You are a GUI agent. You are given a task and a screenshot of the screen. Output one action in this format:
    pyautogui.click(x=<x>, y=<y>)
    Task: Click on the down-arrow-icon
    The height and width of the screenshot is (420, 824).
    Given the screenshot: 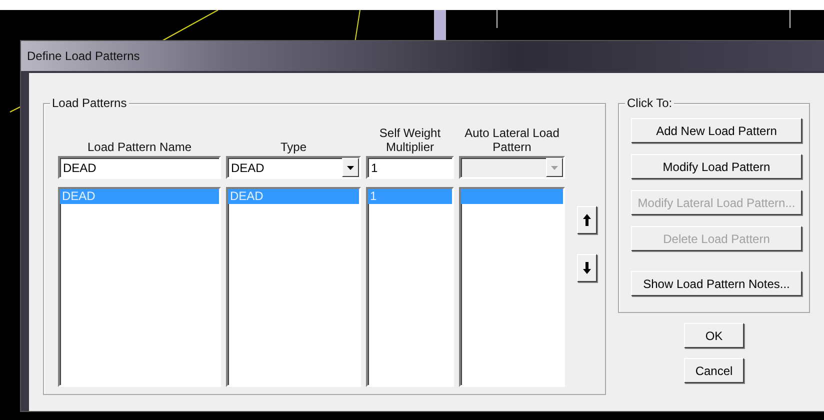 What is the action you would take?
    pyautogui.click(x=587, y=268)
    